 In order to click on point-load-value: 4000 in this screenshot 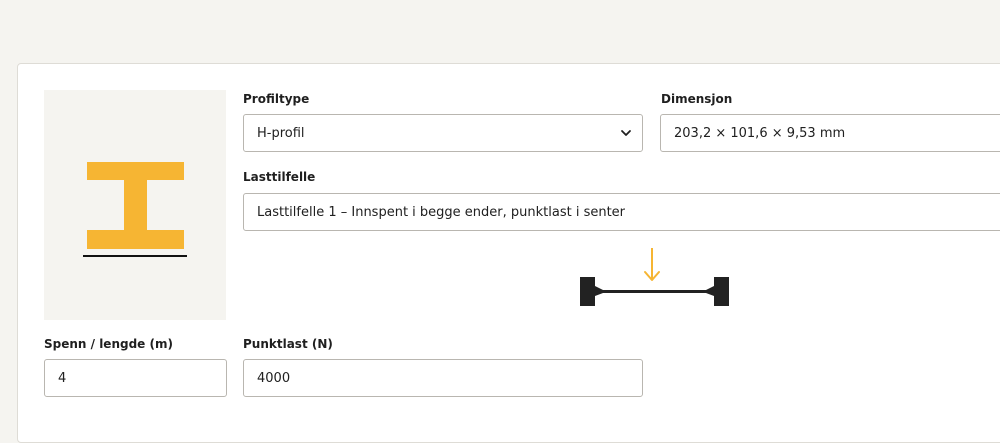, I will do `click(274, 378)`.